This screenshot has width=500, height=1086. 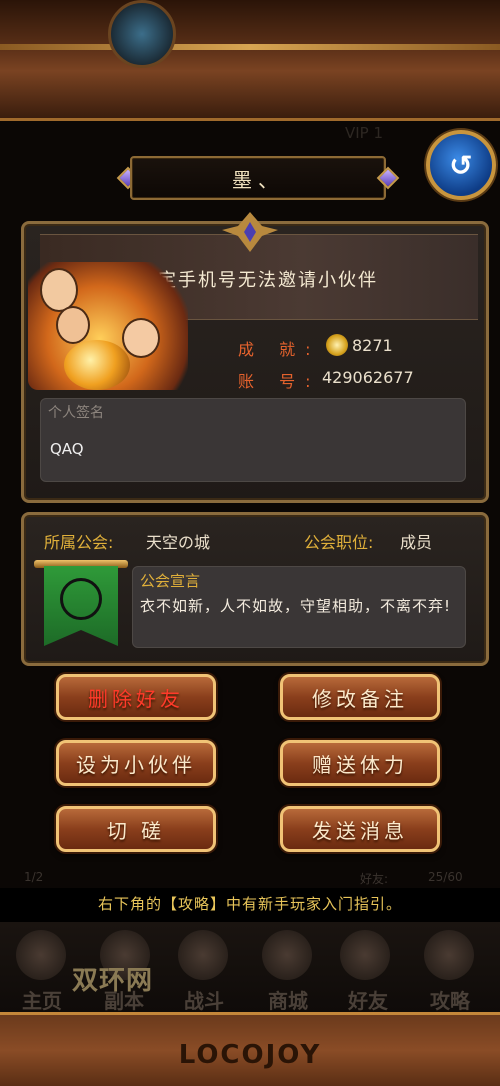 I want to click on back-arrow-icon: ↺, so click(x=461, y=165).